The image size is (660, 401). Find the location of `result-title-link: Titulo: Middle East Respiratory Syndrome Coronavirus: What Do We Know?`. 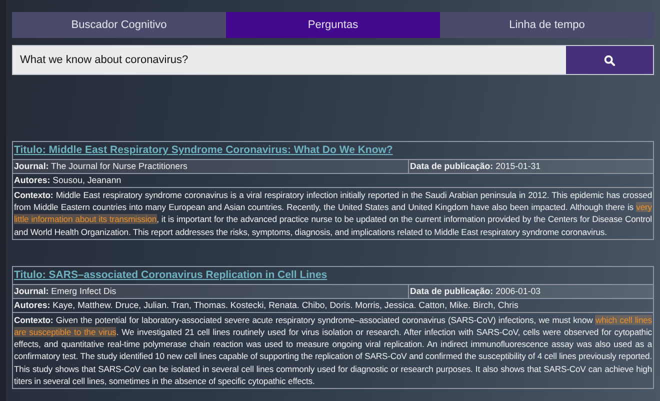

result-title-link: Titulo: Middle East Respiratory Syndrome Coronavirus: What Do We Know? is located at coordinates (203, 150).